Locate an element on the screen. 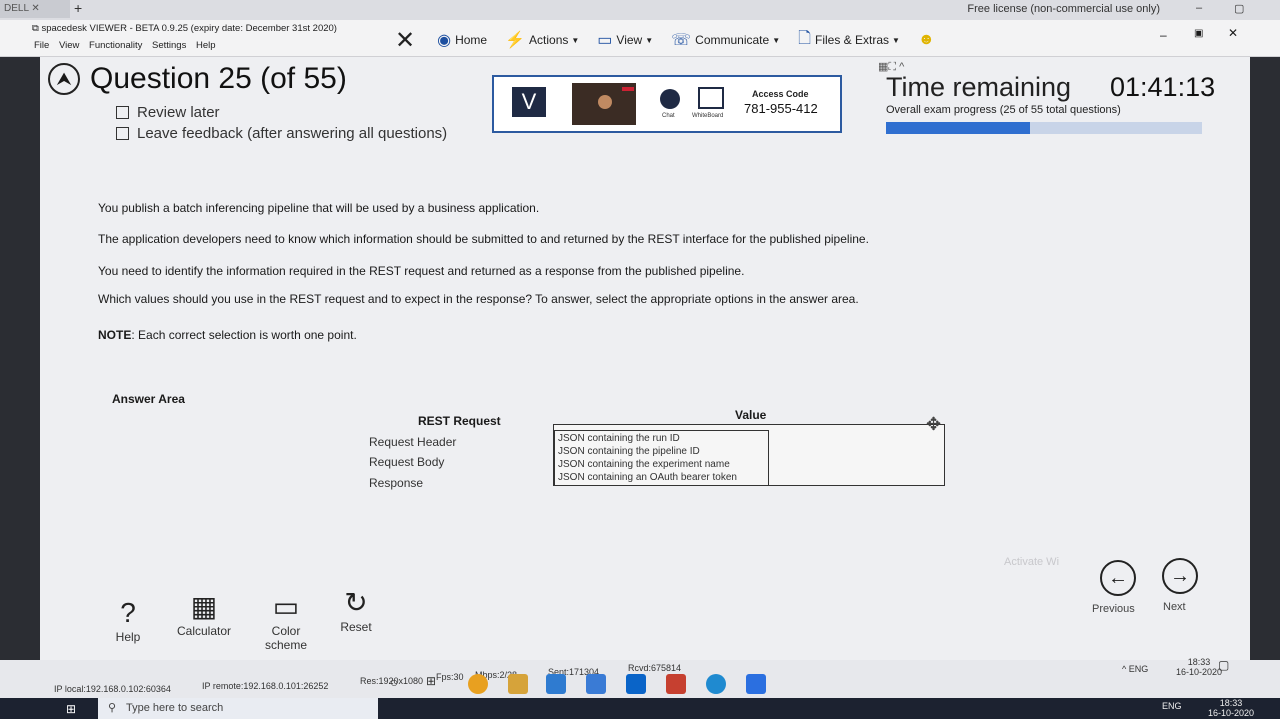 The width and height of the screenshot is (1280, 719). progress-bar is located at coordinates (1044, 128).